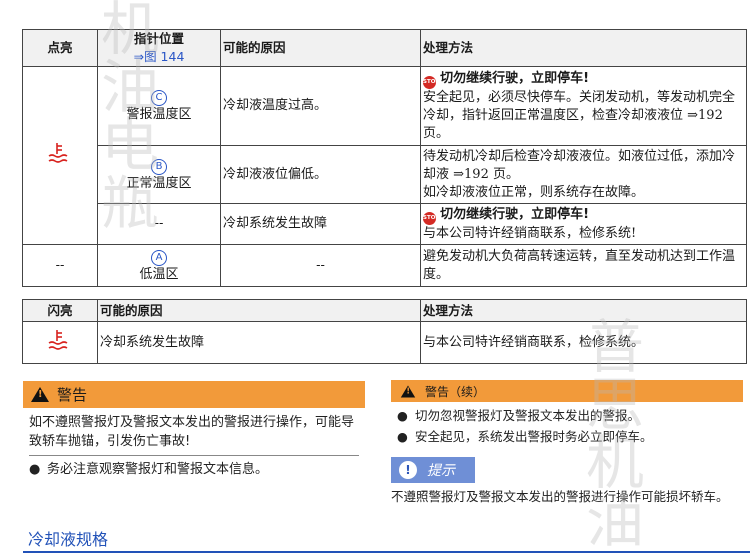 Image resolution: width=750 pixels, height=558 pixels. I want to click on zone-b-marker: B, so click(159, 166).